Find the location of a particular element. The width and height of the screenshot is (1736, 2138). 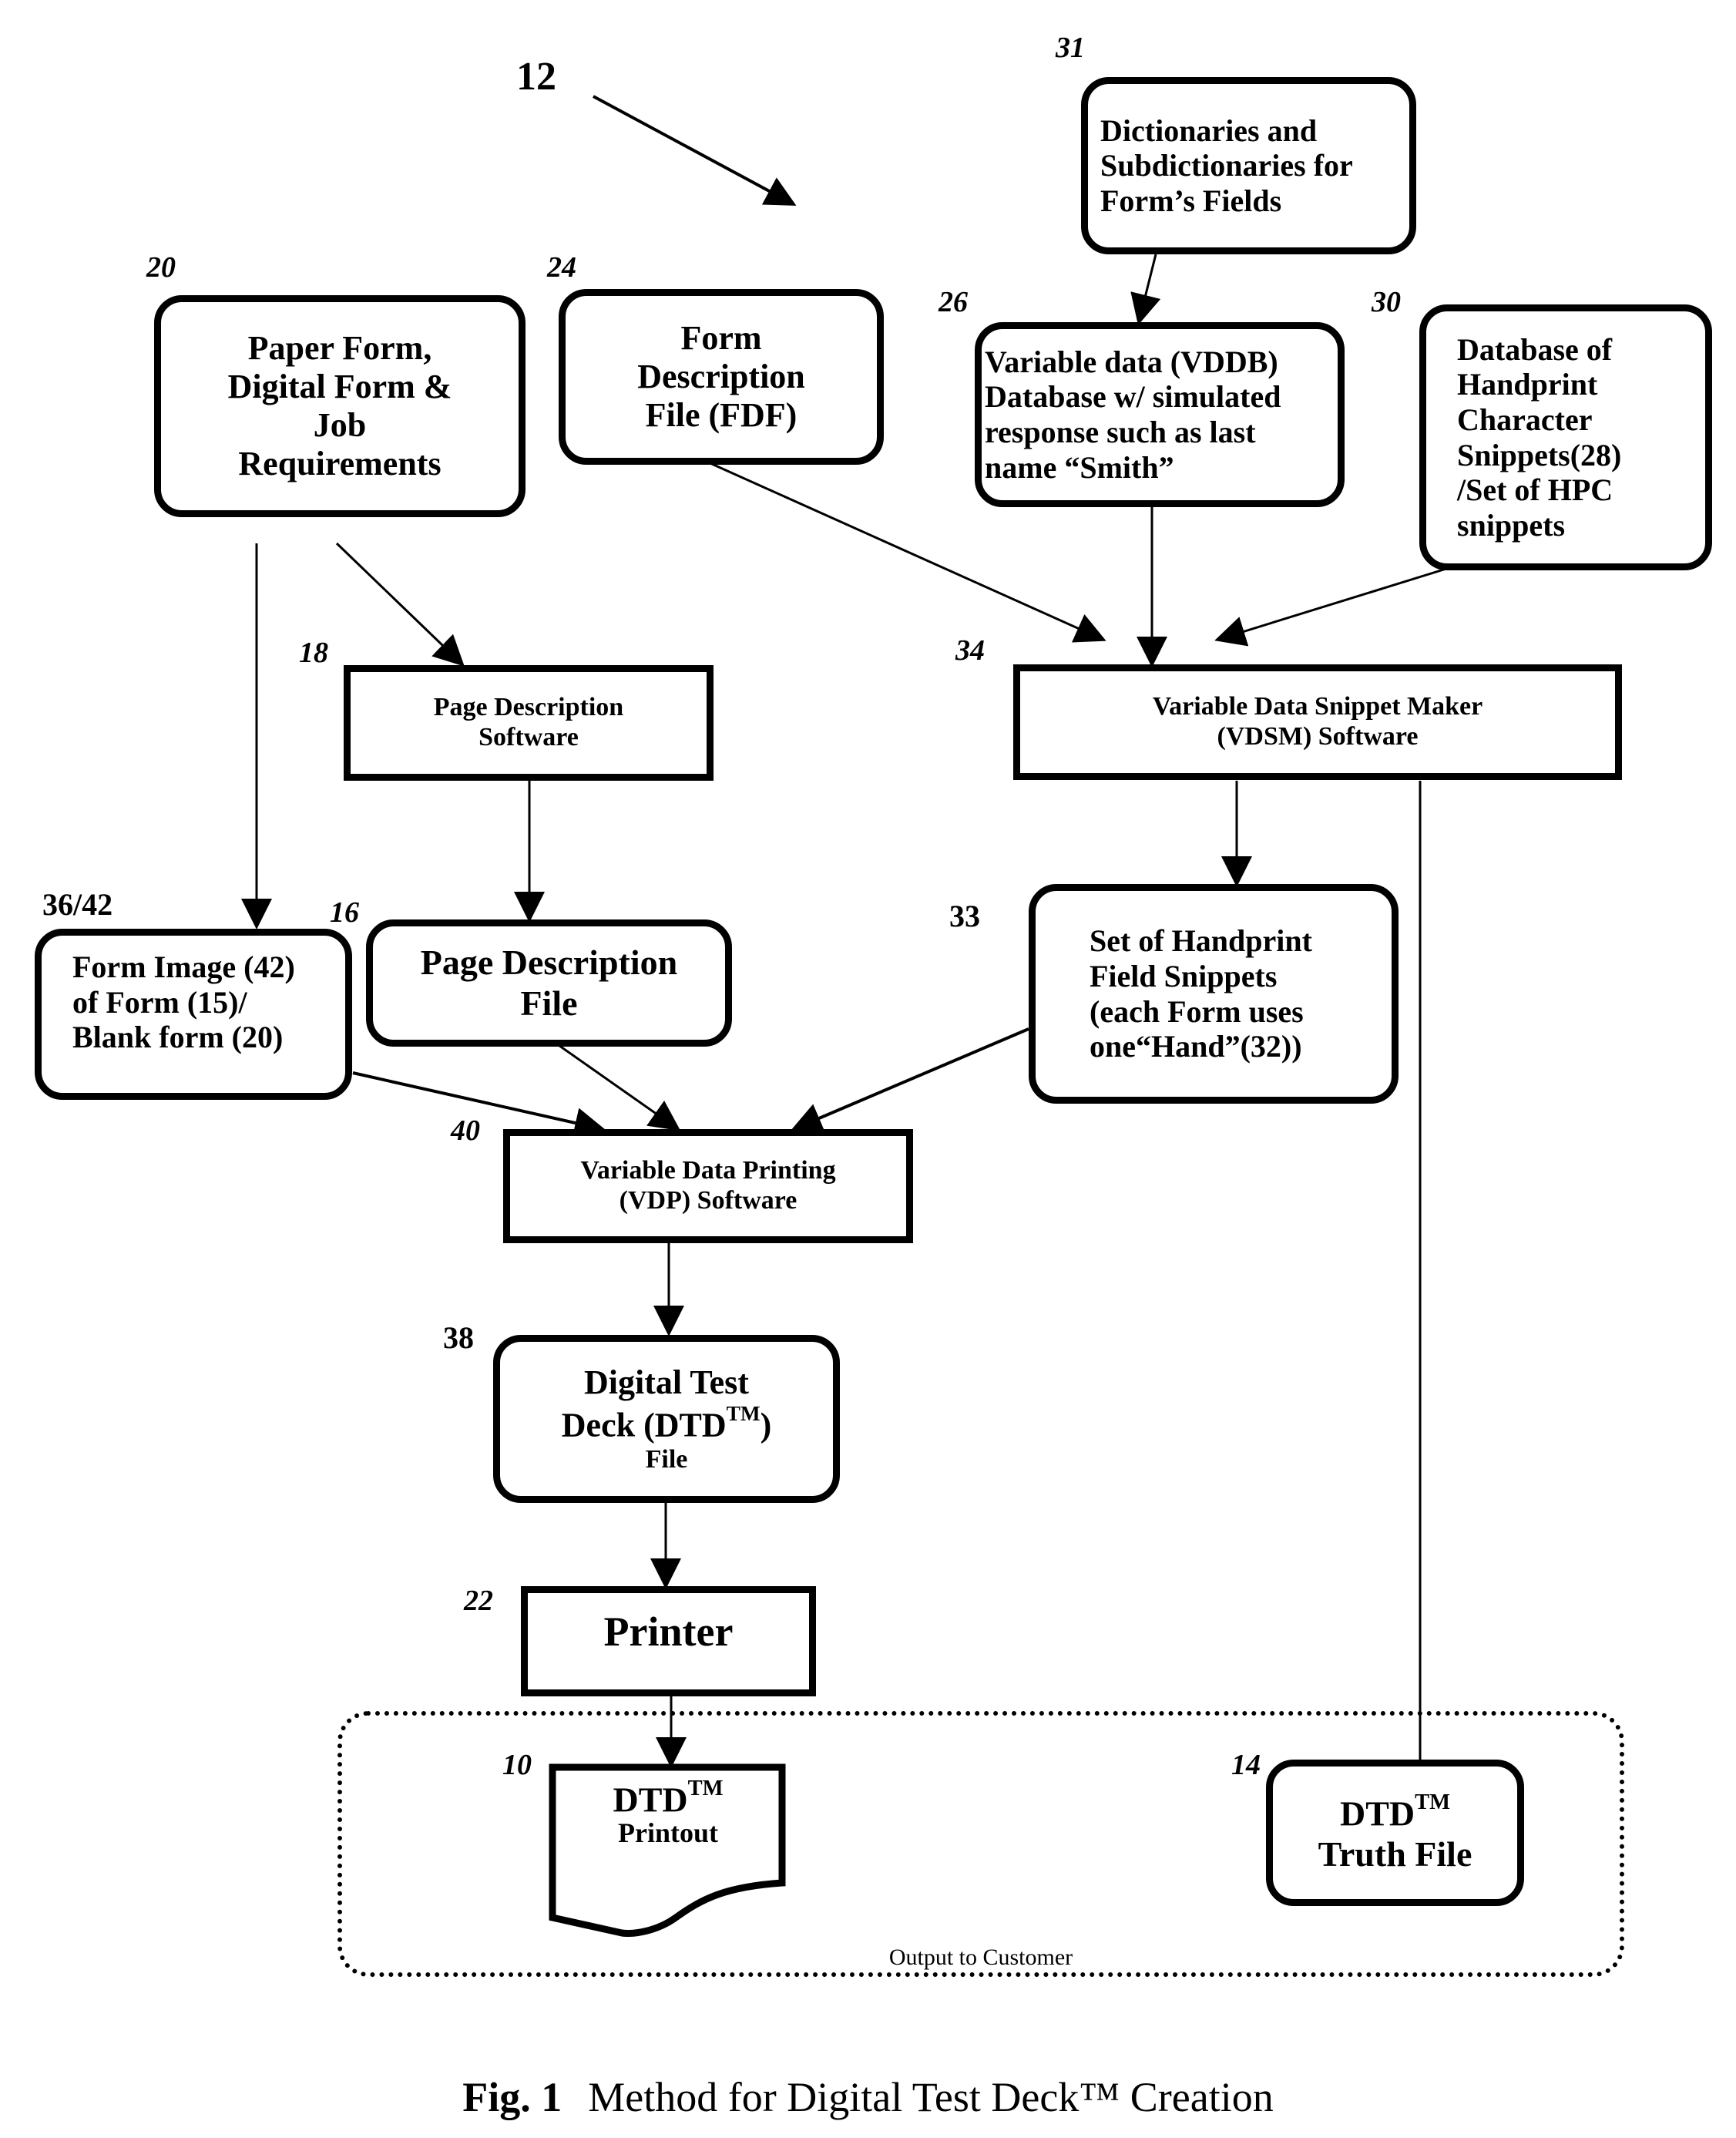

node-page-description-software: Page Description Software is located at coordinates (529, 723).